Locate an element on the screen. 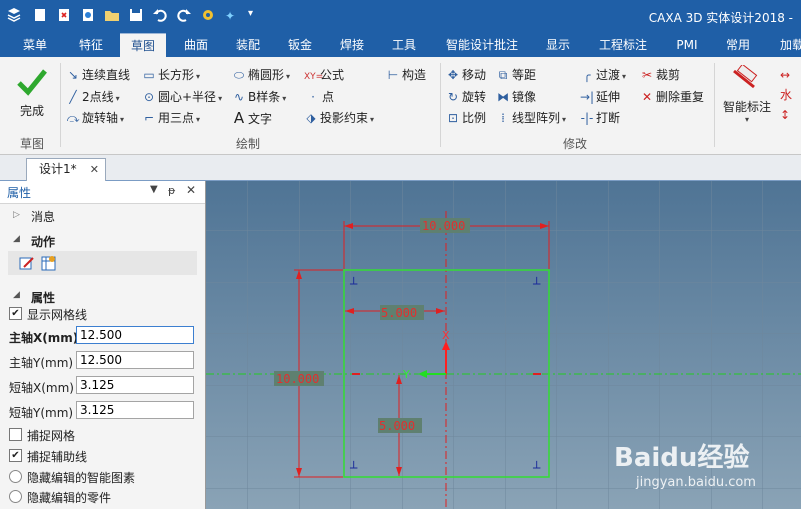 The image size is (801, 509). actions-toolbar is located at coordinates (102, 263).